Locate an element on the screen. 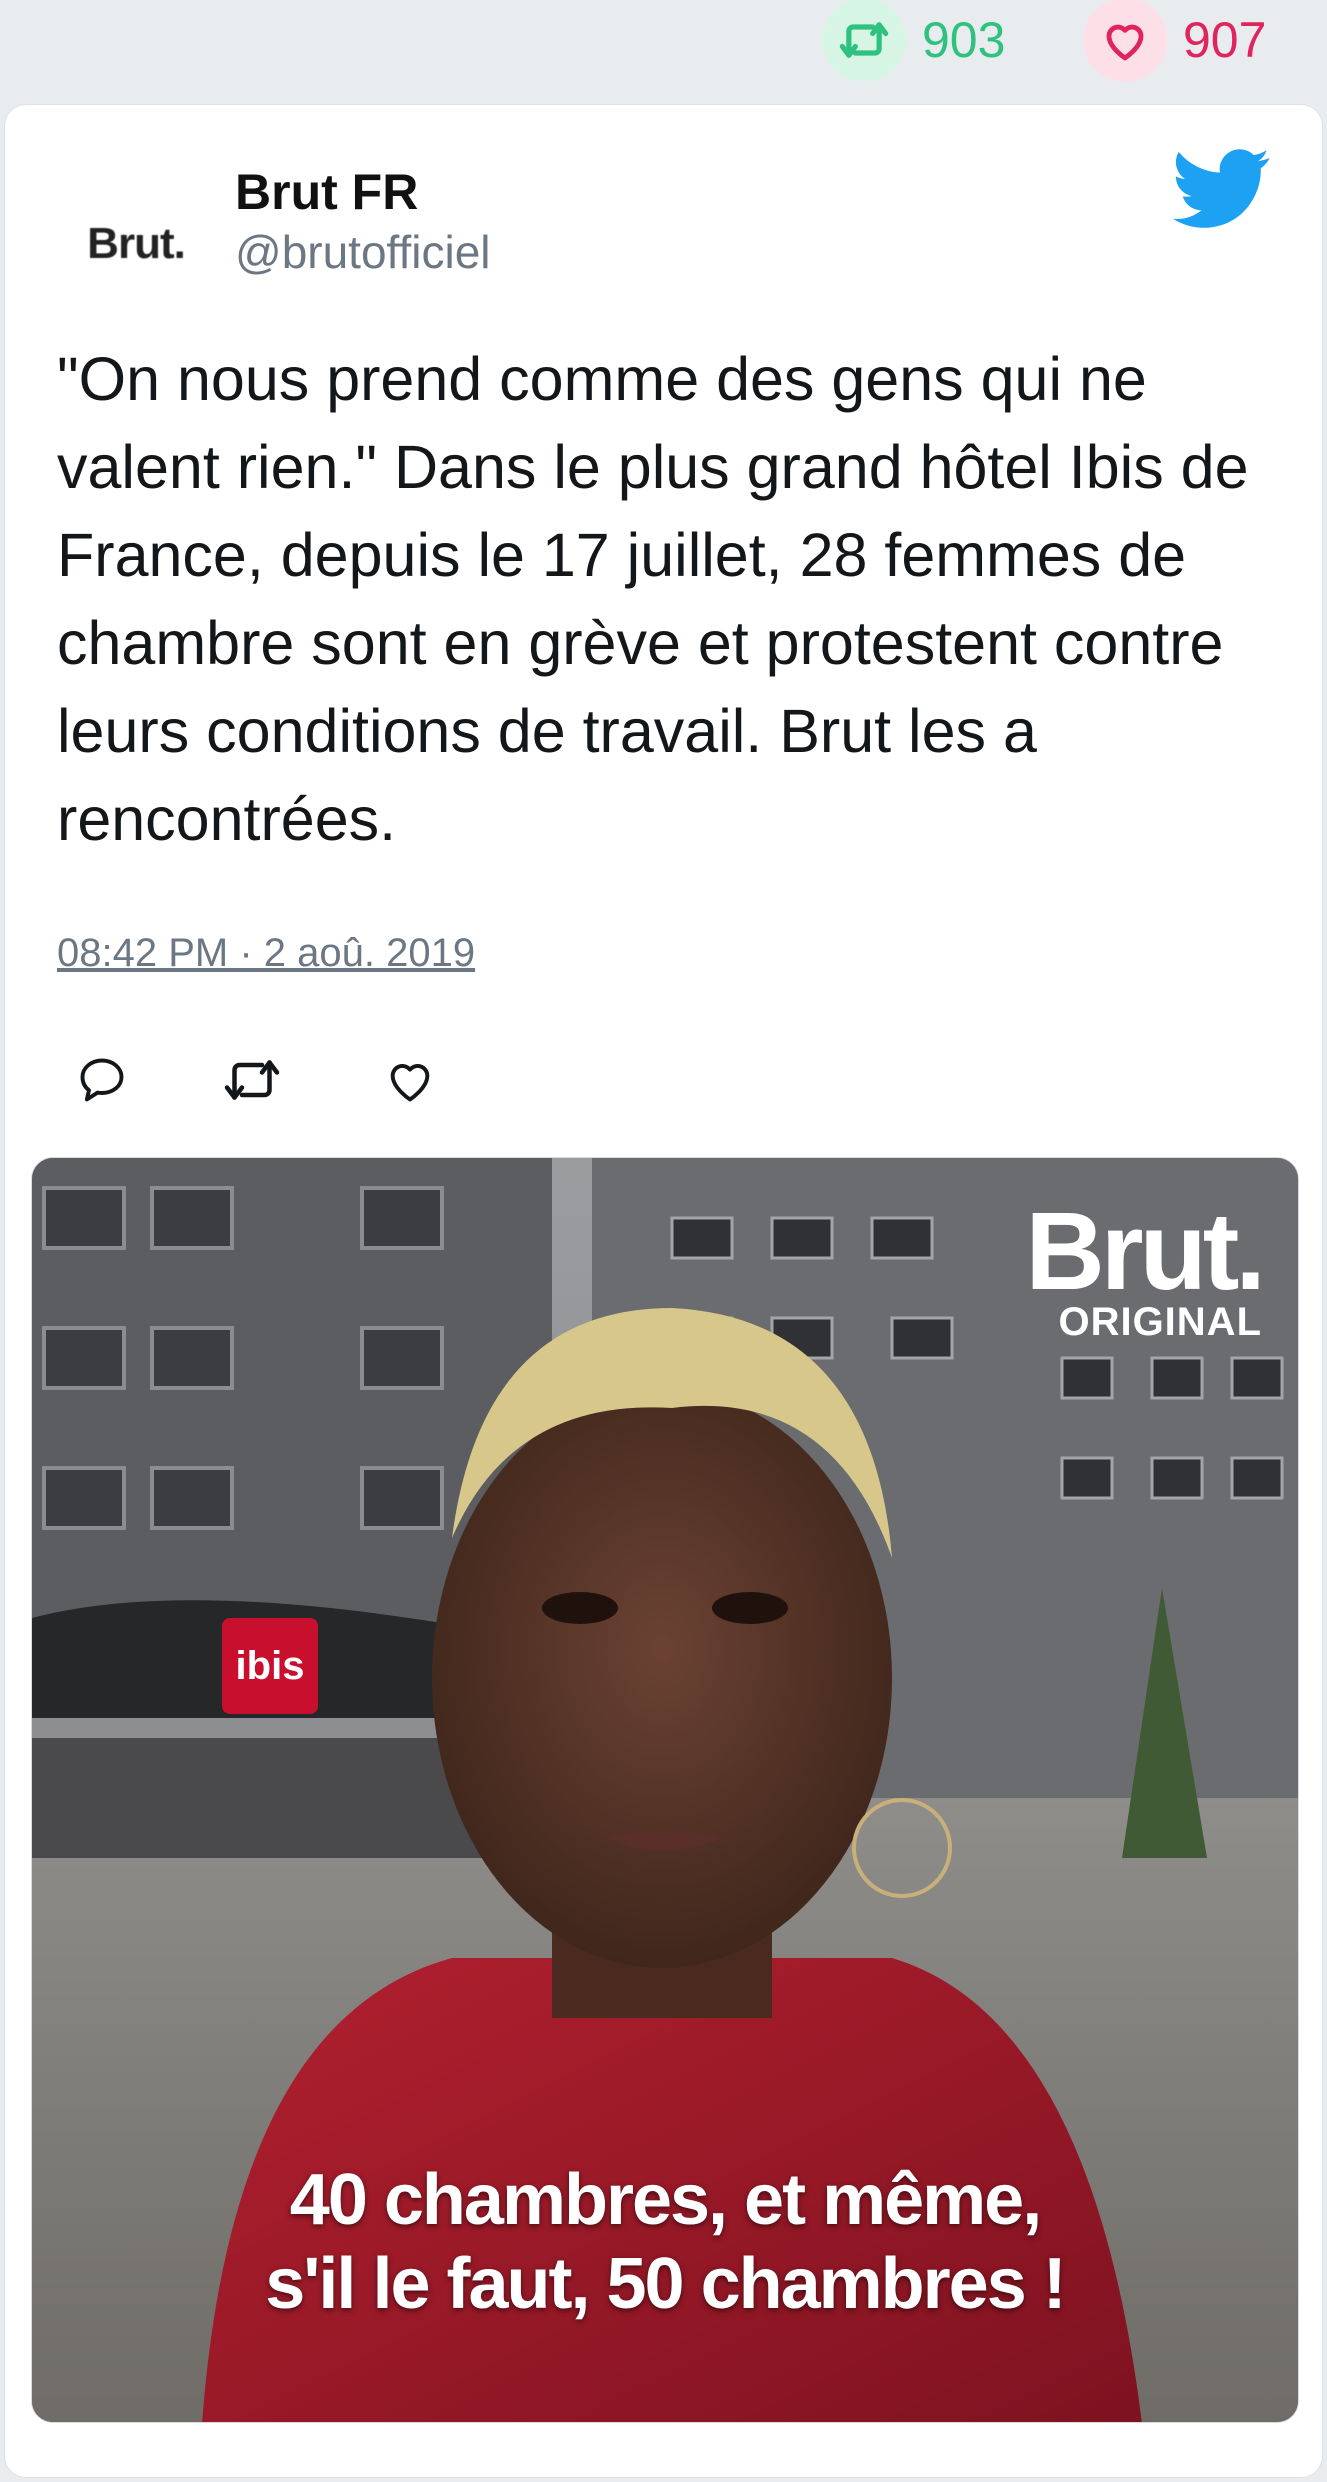  twitter-bird-icon is located at coordinates (1222, 189).